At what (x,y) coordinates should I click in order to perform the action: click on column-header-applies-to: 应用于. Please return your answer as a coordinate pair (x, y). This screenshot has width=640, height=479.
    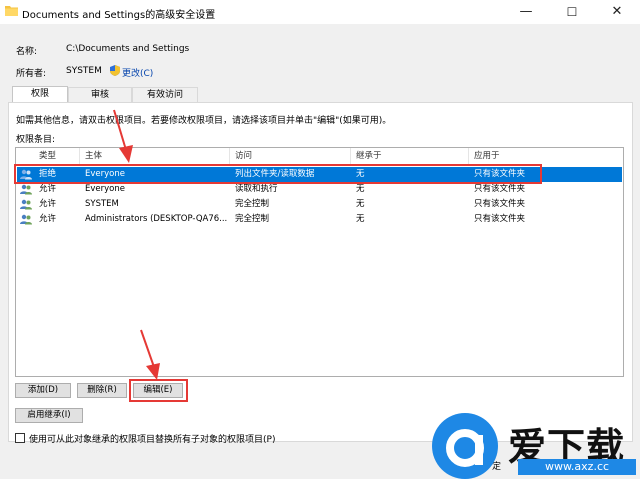
    Looking at the image, I should click on (546, 156).